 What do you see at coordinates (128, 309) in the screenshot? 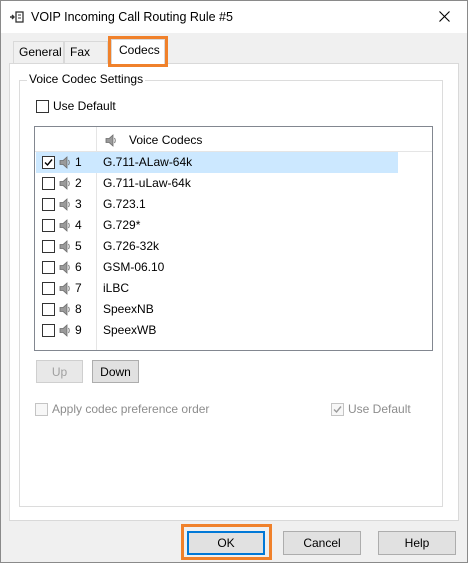
I see `codec-name: SpeexNB` at bounding box center [128, 309].